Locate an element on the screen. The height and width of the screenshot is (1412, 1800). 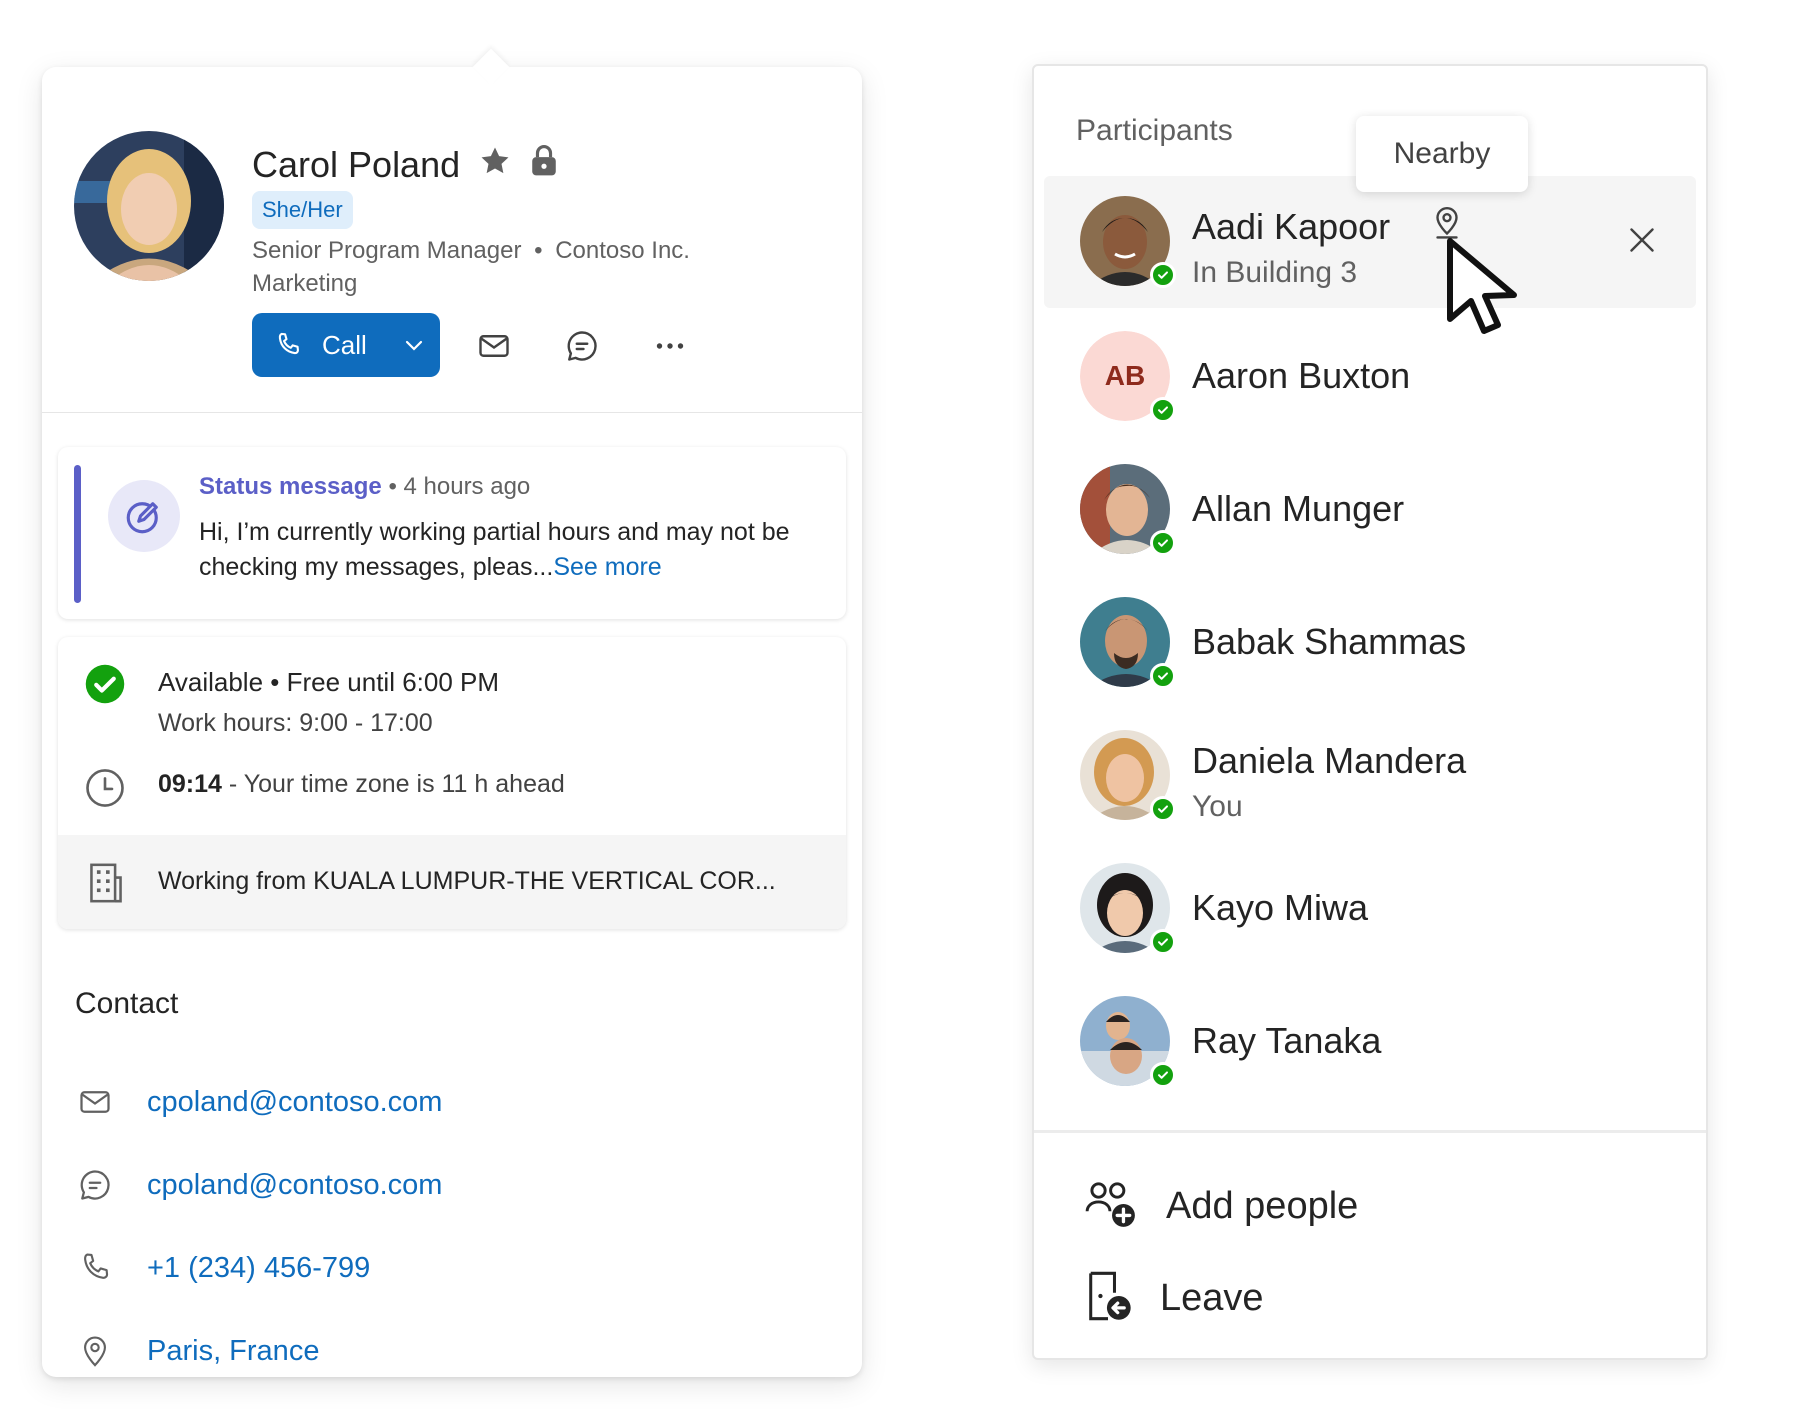
contact-phone-link: +1 (234) 456-799 is located at coordinates (258, 1268).